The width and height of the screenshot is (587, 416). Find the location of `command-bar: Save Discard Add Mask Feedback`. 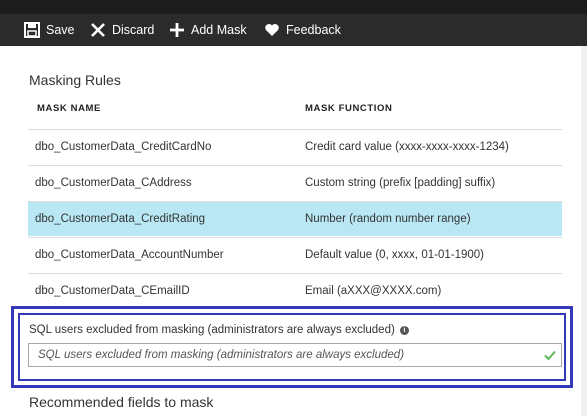

command-bar: Save Discard Add Mask Feedback is located at coordinates (293, 23).